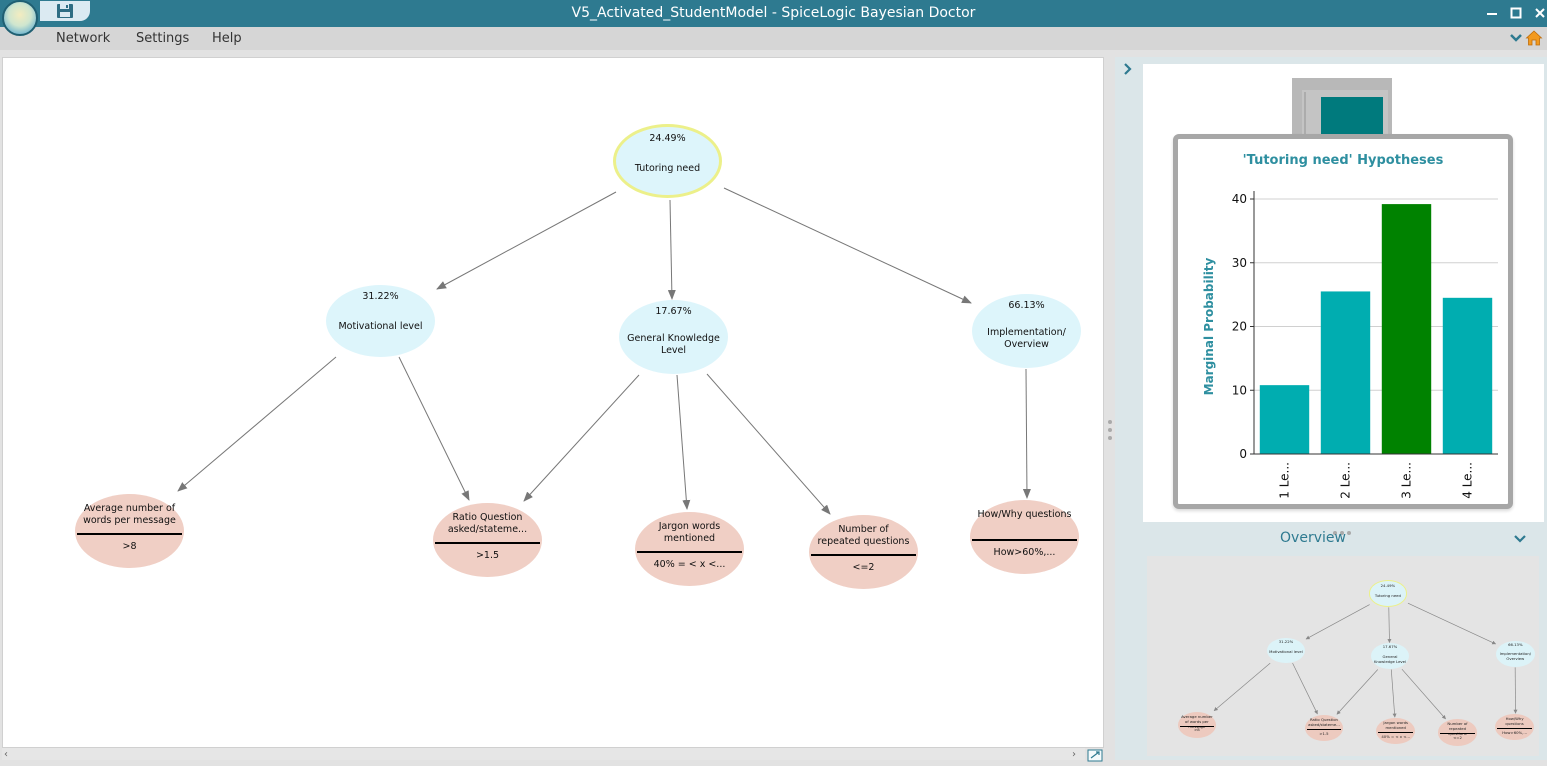  Describe the element at coordinates (1026, 433) in the screenshot. I see `edge-implementation-howwhy` at that location.